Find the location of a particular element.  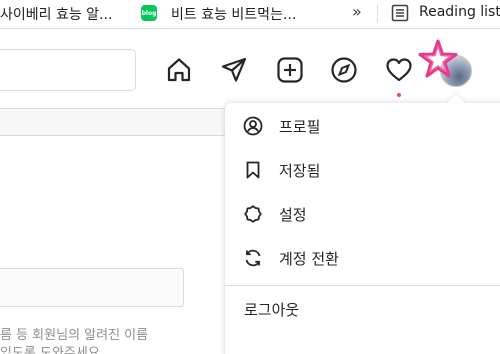

home-icon is located at coordinates (179, 70).